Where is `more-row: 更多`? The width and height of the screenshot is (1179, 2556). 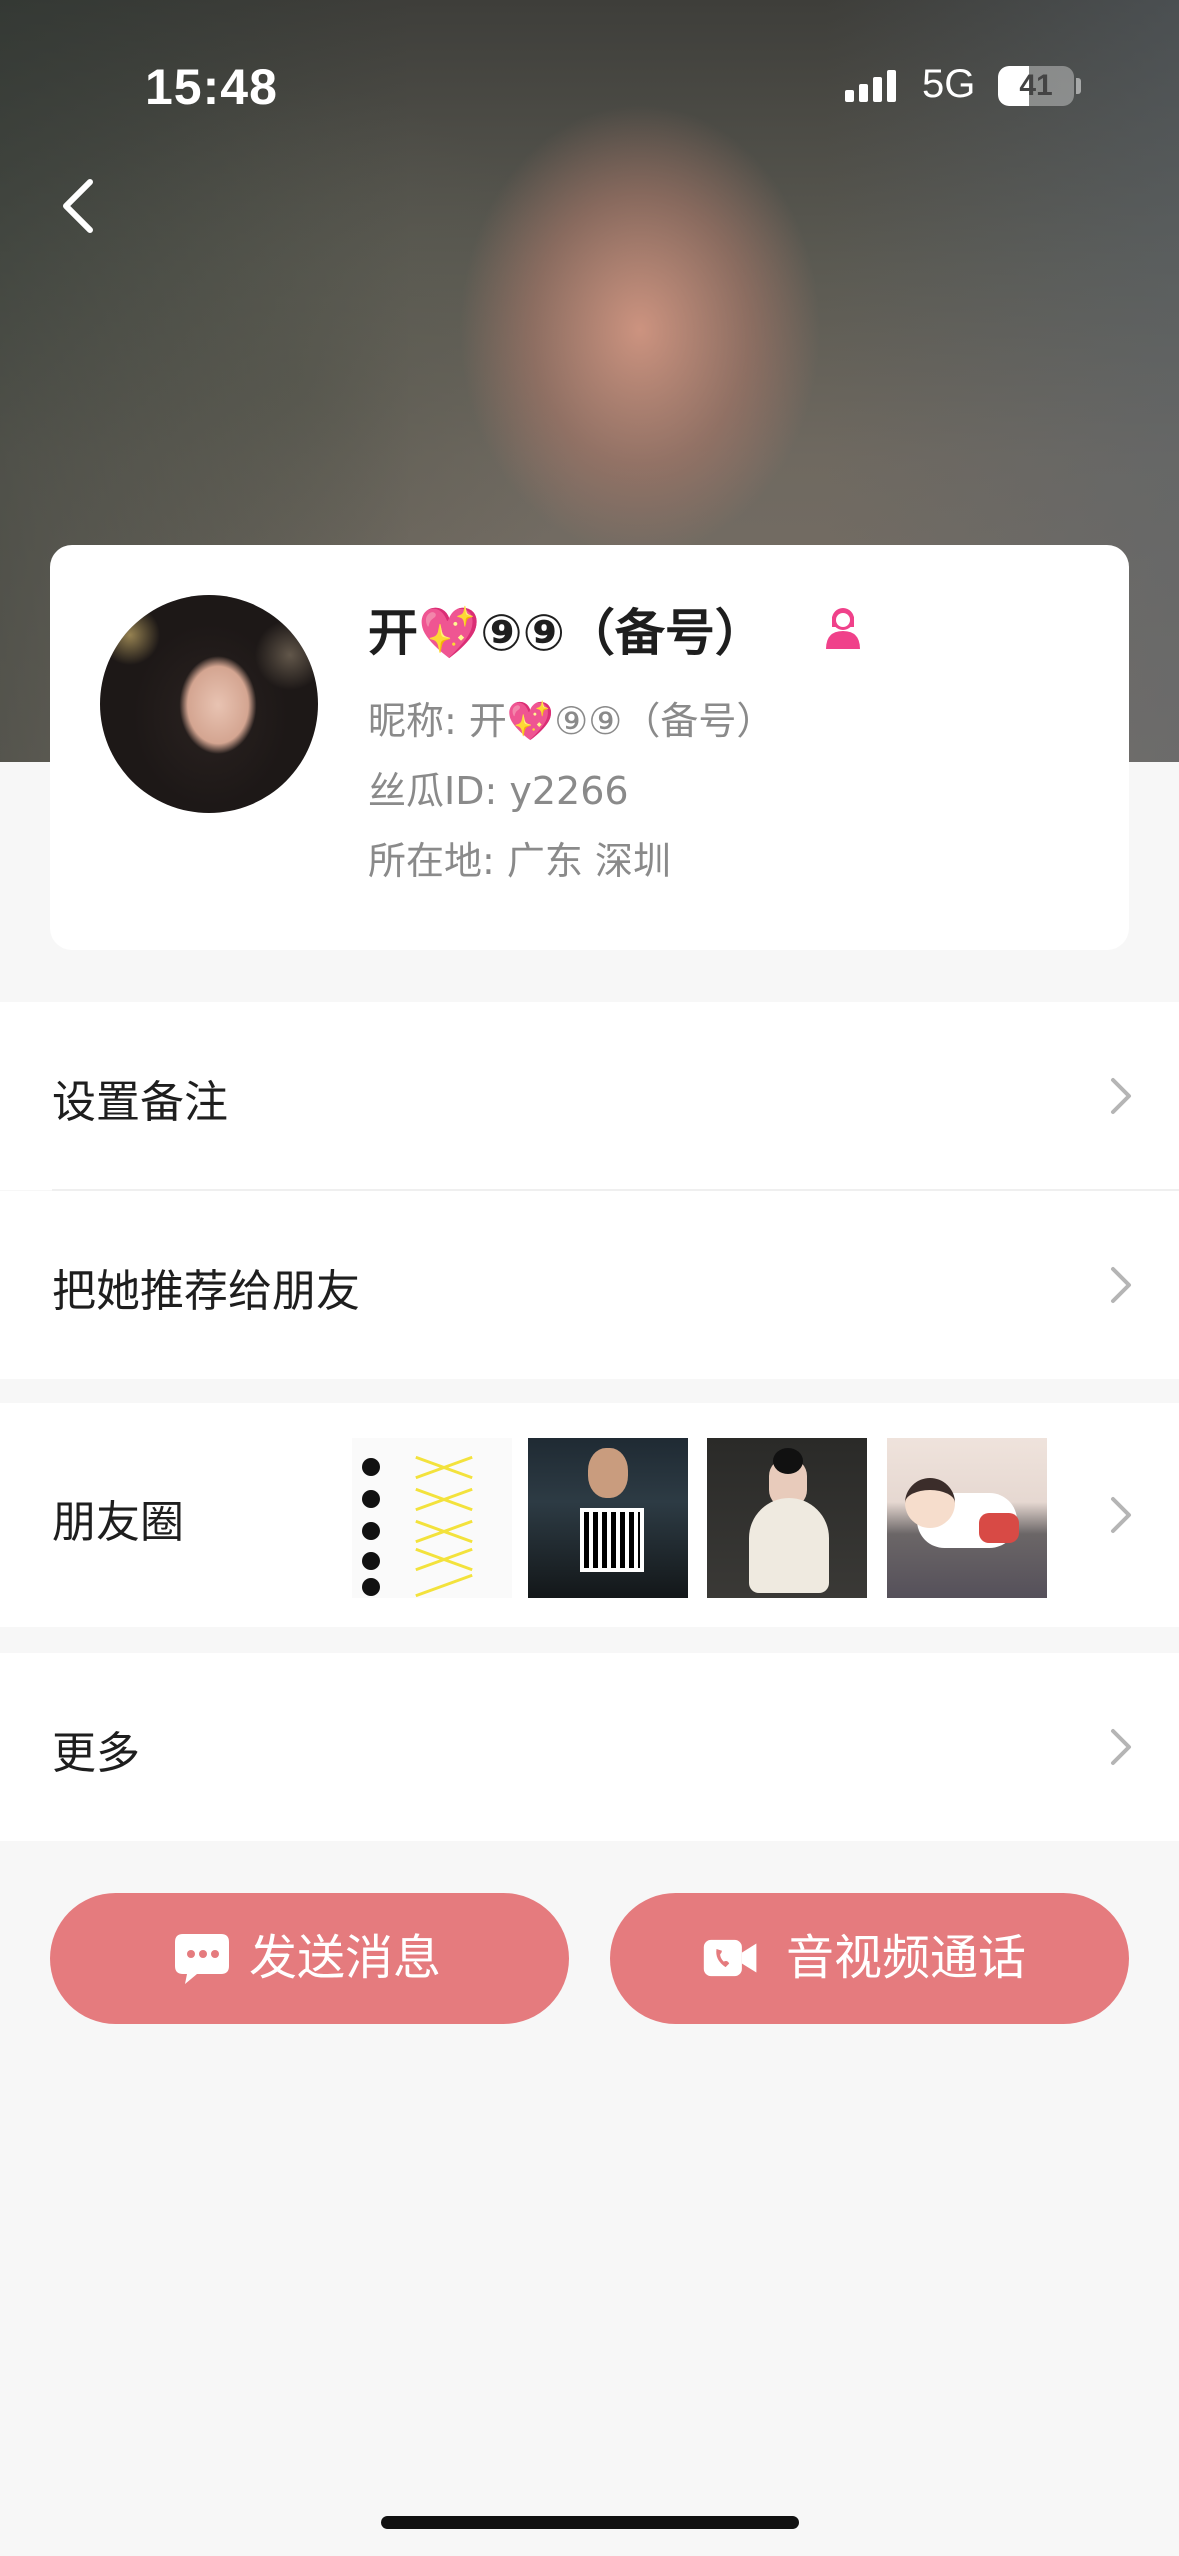
more-row: 更多 is located at coordinates (589, 1747).